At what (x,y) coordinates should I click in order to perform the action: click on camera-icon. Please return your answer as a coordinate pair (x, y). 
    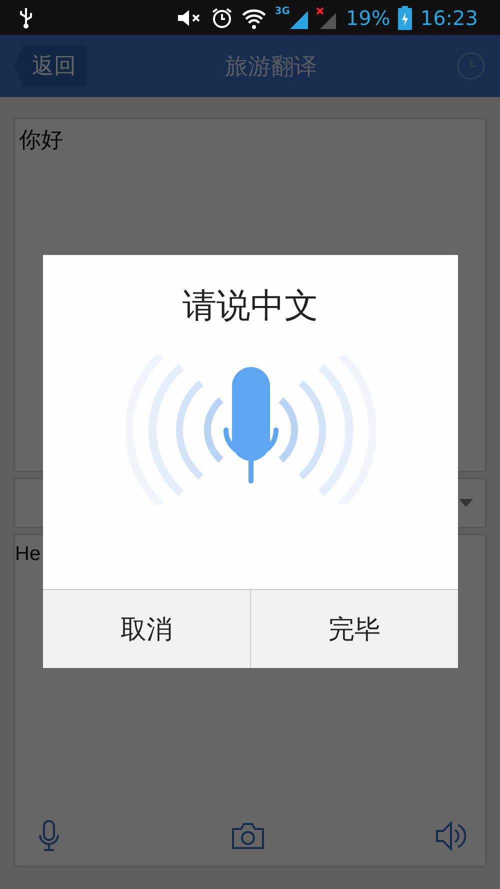
    Looking at the image, I should click on (248, 836).